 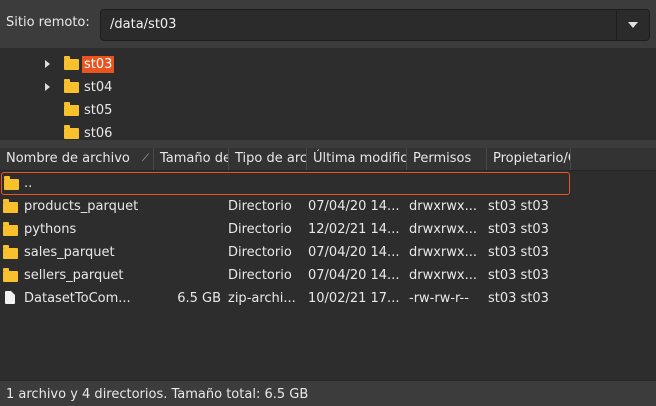 I want to click on column-header-label: Permisos, so click(x=442, y=158).